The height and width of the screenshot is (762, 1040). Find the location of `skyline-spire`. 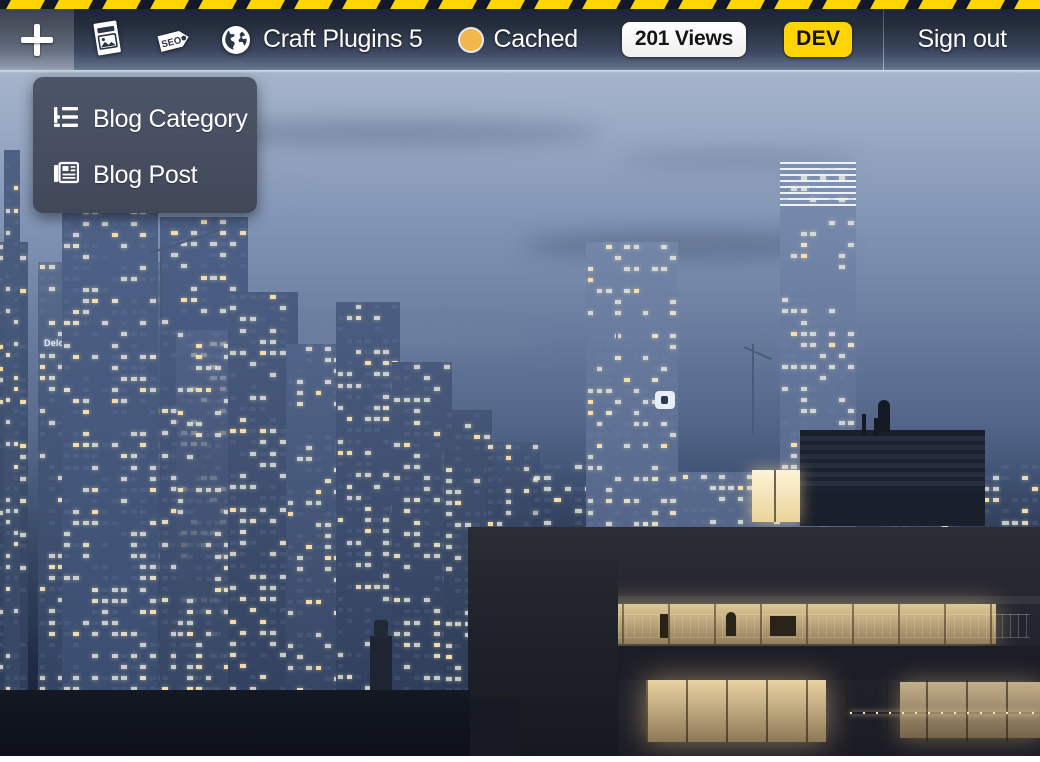

skyline-spire is located at coordinates (12, 456).